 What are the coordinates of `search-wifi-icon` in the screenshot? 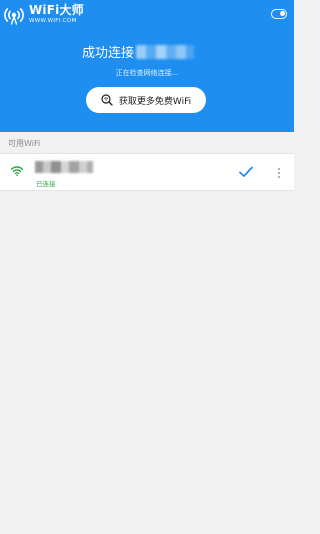 It's located at (107, 100).